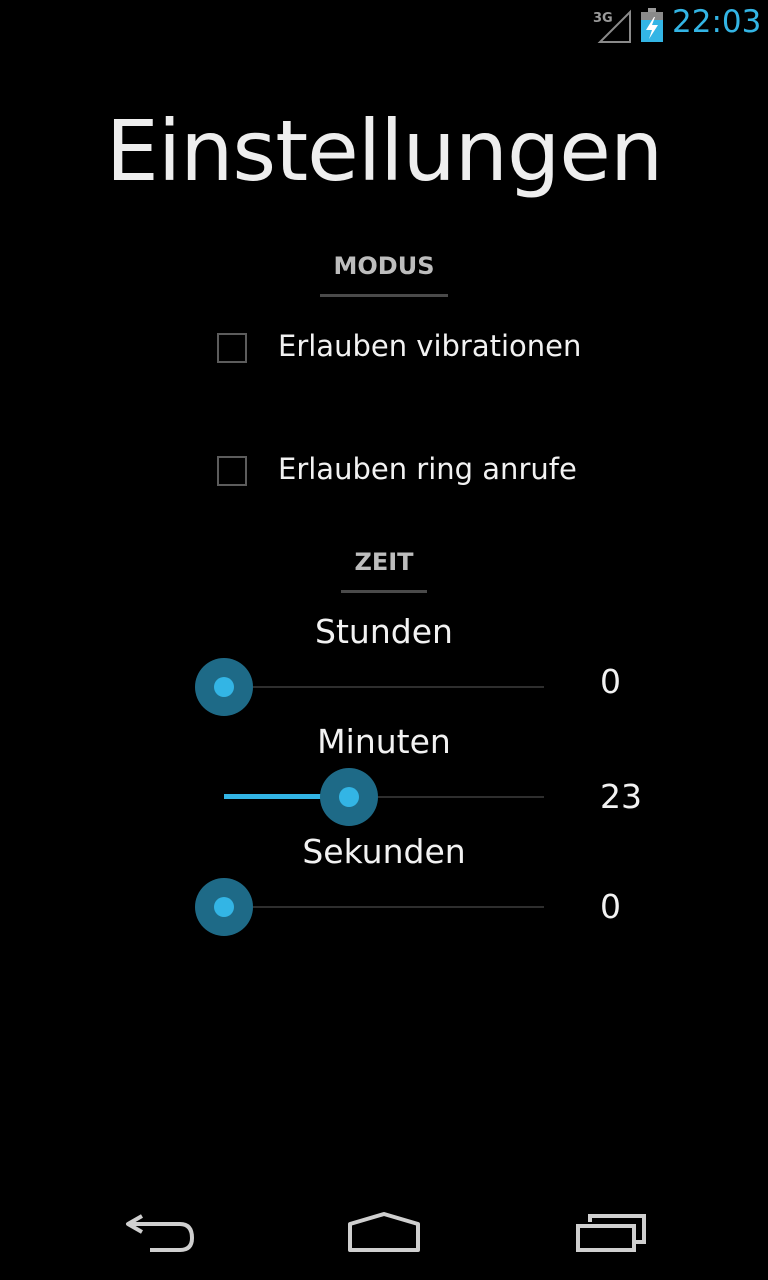 The width and height of the screenshot is (768, 1280). What do you see at coordinates (610, 681) in the screenshot?
I see `hours-value: 0` at bounding box center [610, 681].